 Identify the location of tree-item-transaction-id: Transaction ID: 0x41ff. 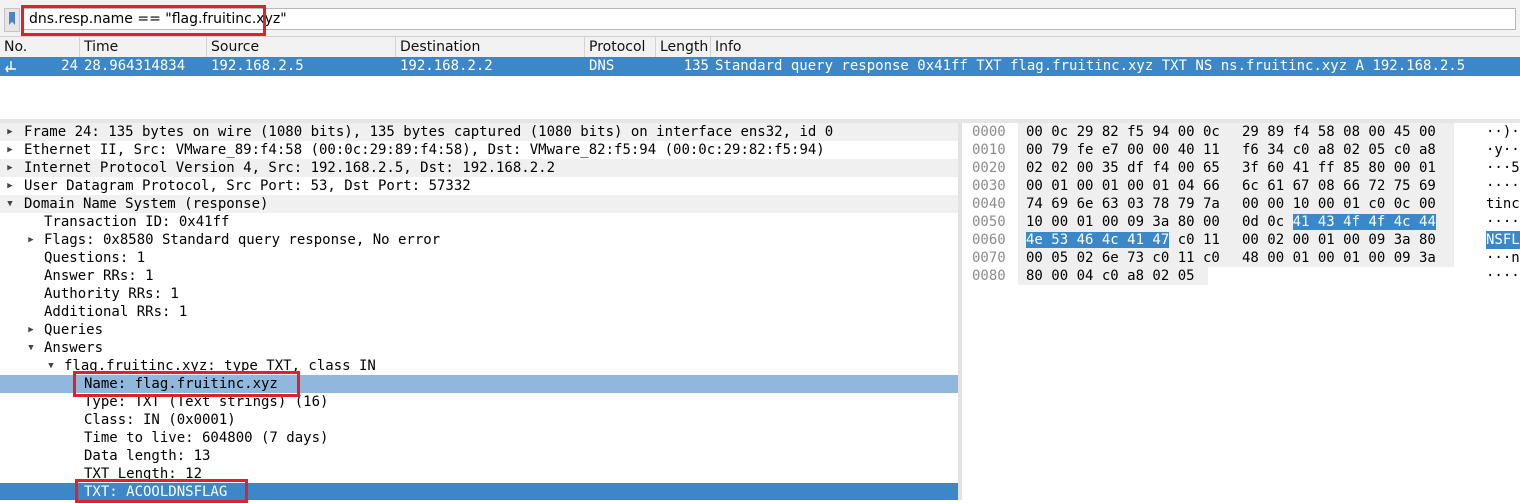
(479, 222).